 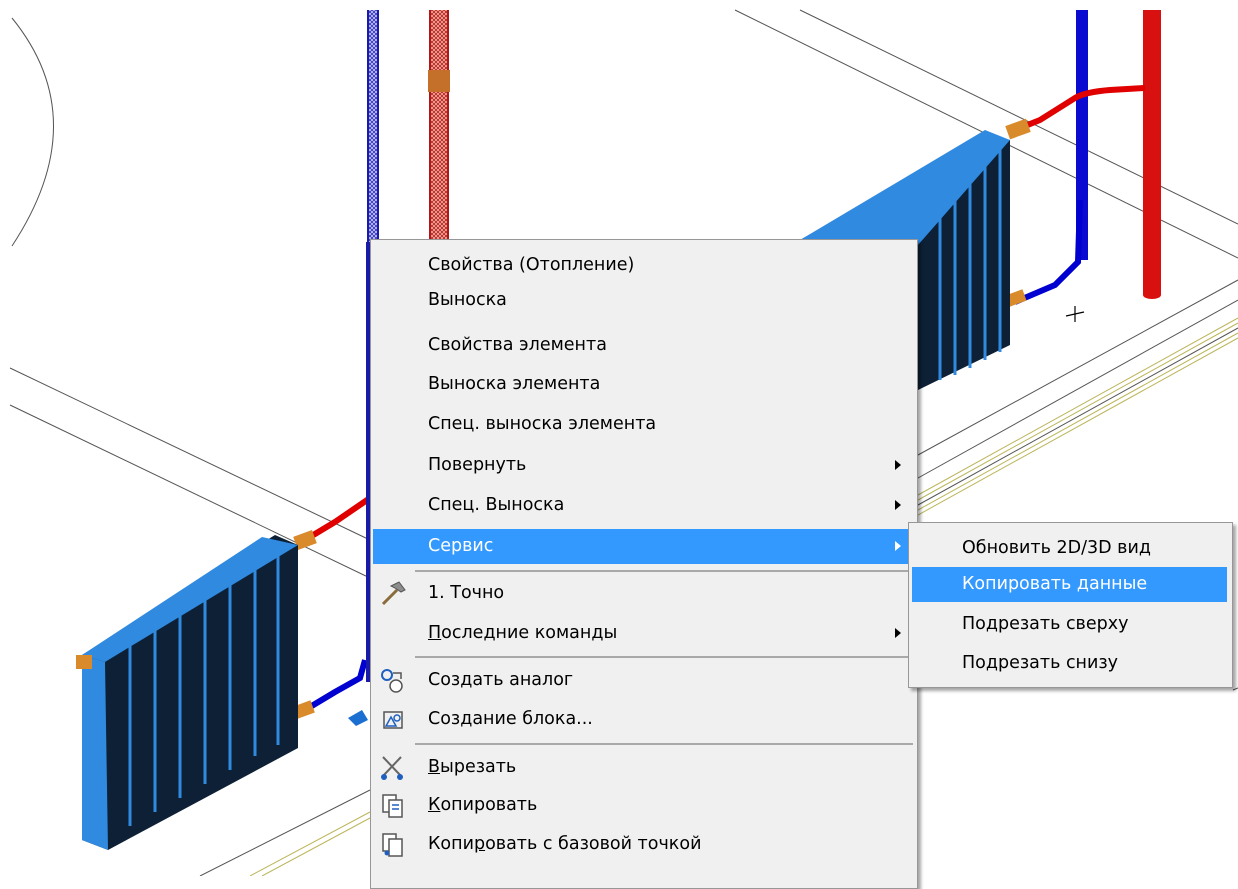 What do you see at coordinates (84, 662) in the screenshot?
I see `left-radiator-plug` at bounding box center [84, 662].